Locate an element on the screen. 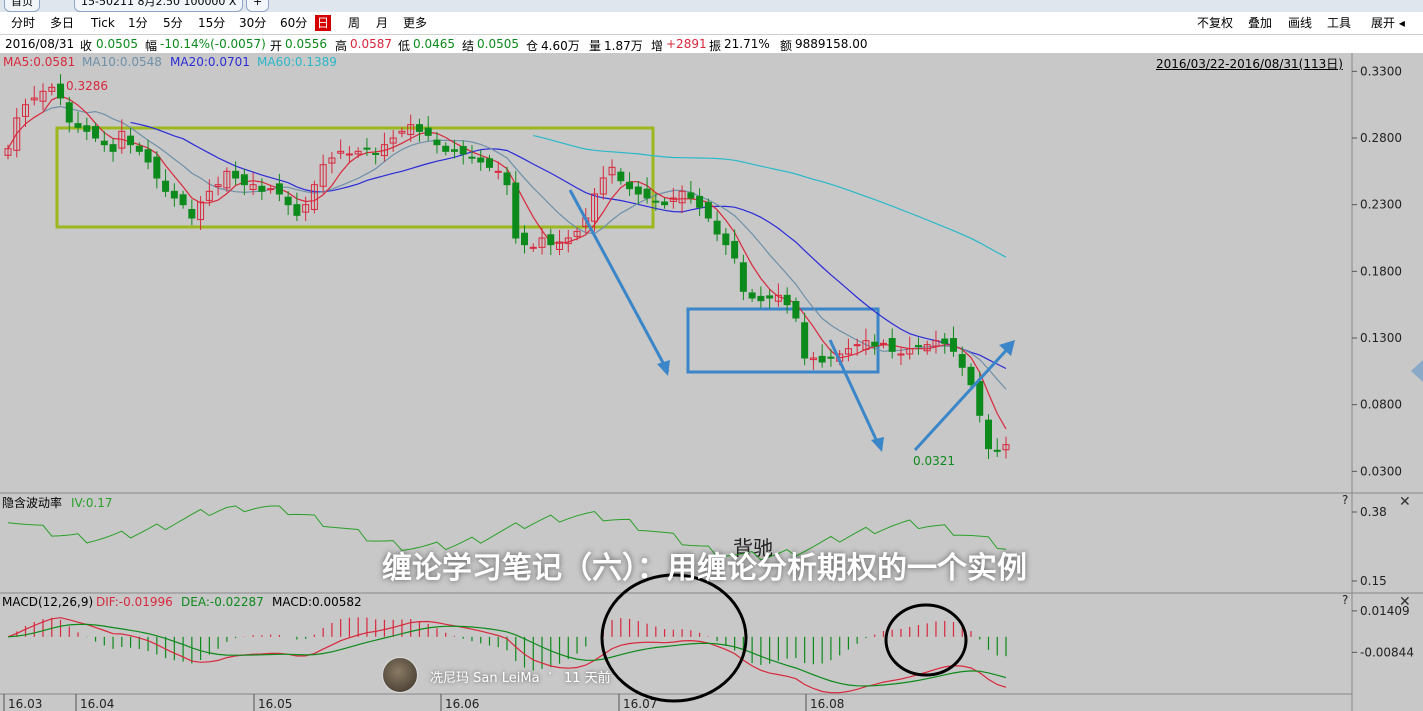 The width and height of the screenshot is (1423, 711). period-week: 周 is located at coordinates (354, 23).